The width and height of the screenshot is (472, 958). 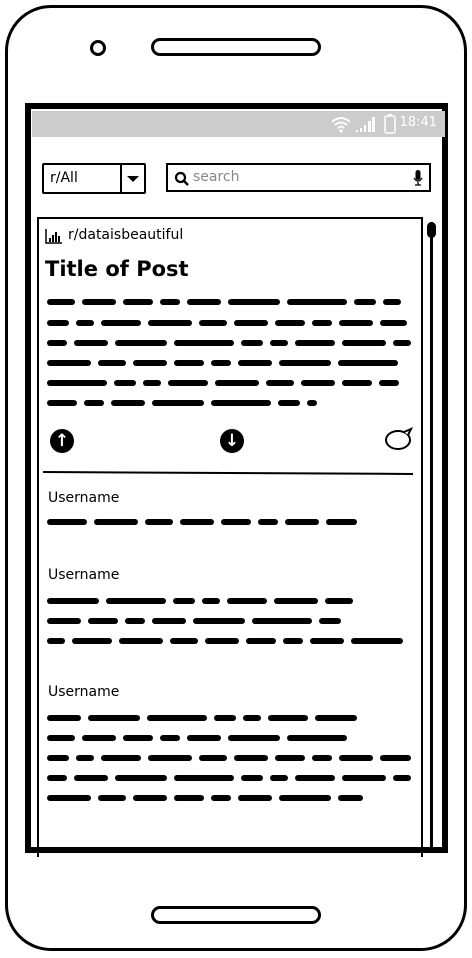 What do you see at coordinates (365, 124) in the screenshot?
I see `signal-icon` at bounding box center [365, 124].